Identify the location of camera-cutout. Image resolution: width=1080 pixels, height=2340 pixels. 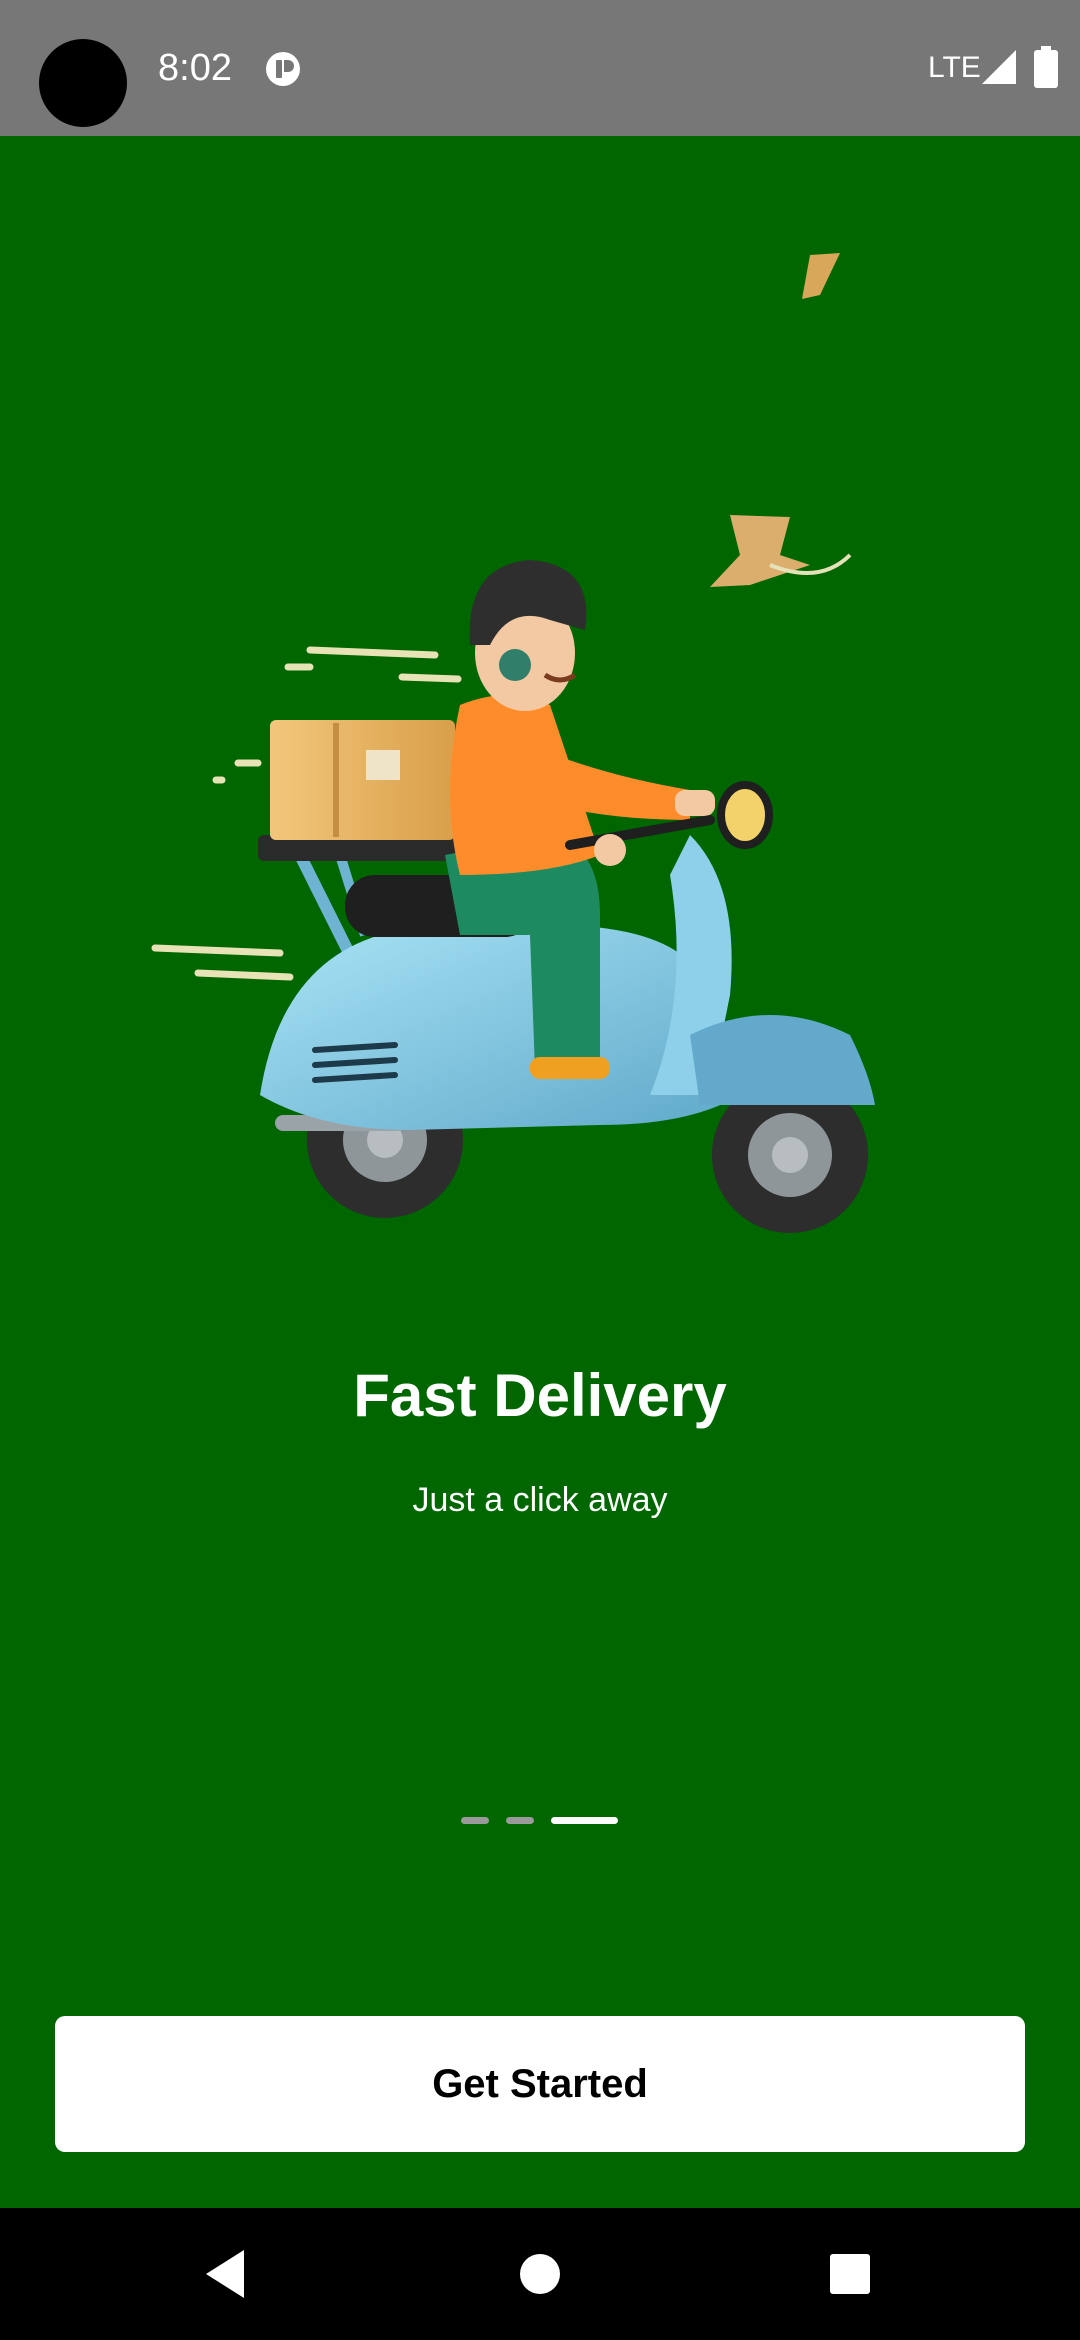
(83, 83).